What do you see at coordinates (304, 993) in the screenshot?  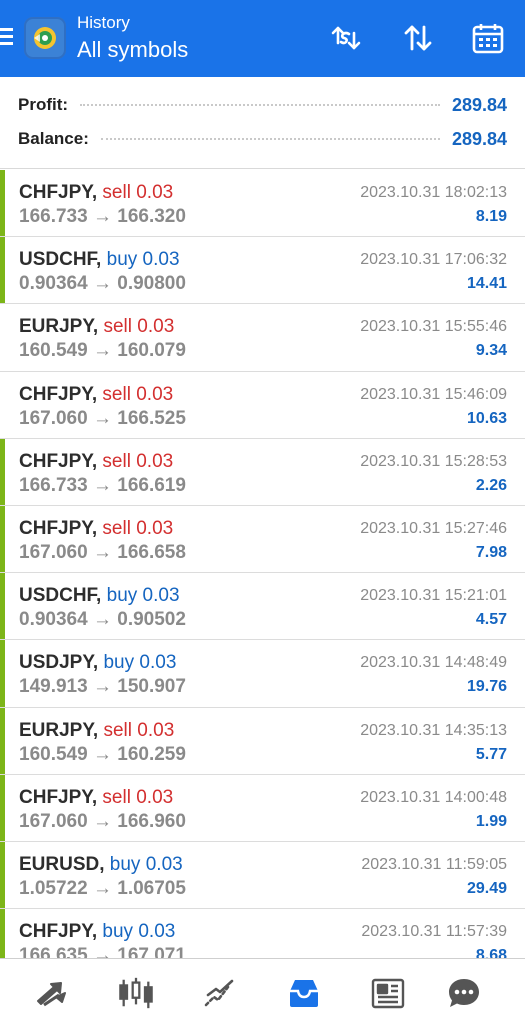 I see `history-inbox-icon` at bounding box center [304, 993].